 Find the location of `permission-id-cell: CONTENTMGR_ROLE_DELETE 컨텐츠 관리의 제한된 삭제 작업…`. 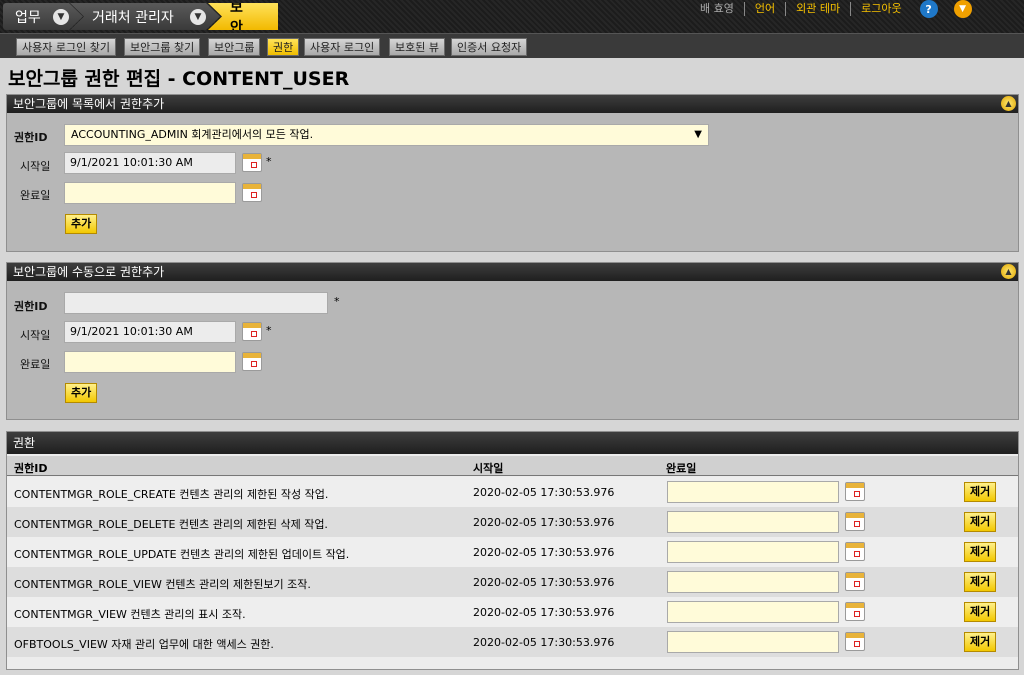

permission-id-cell: CONTENTMGR_ROLE_DELETE 컨텐츠 관리의 제한된 삭제 작업… is located at coordinates (171, 524).